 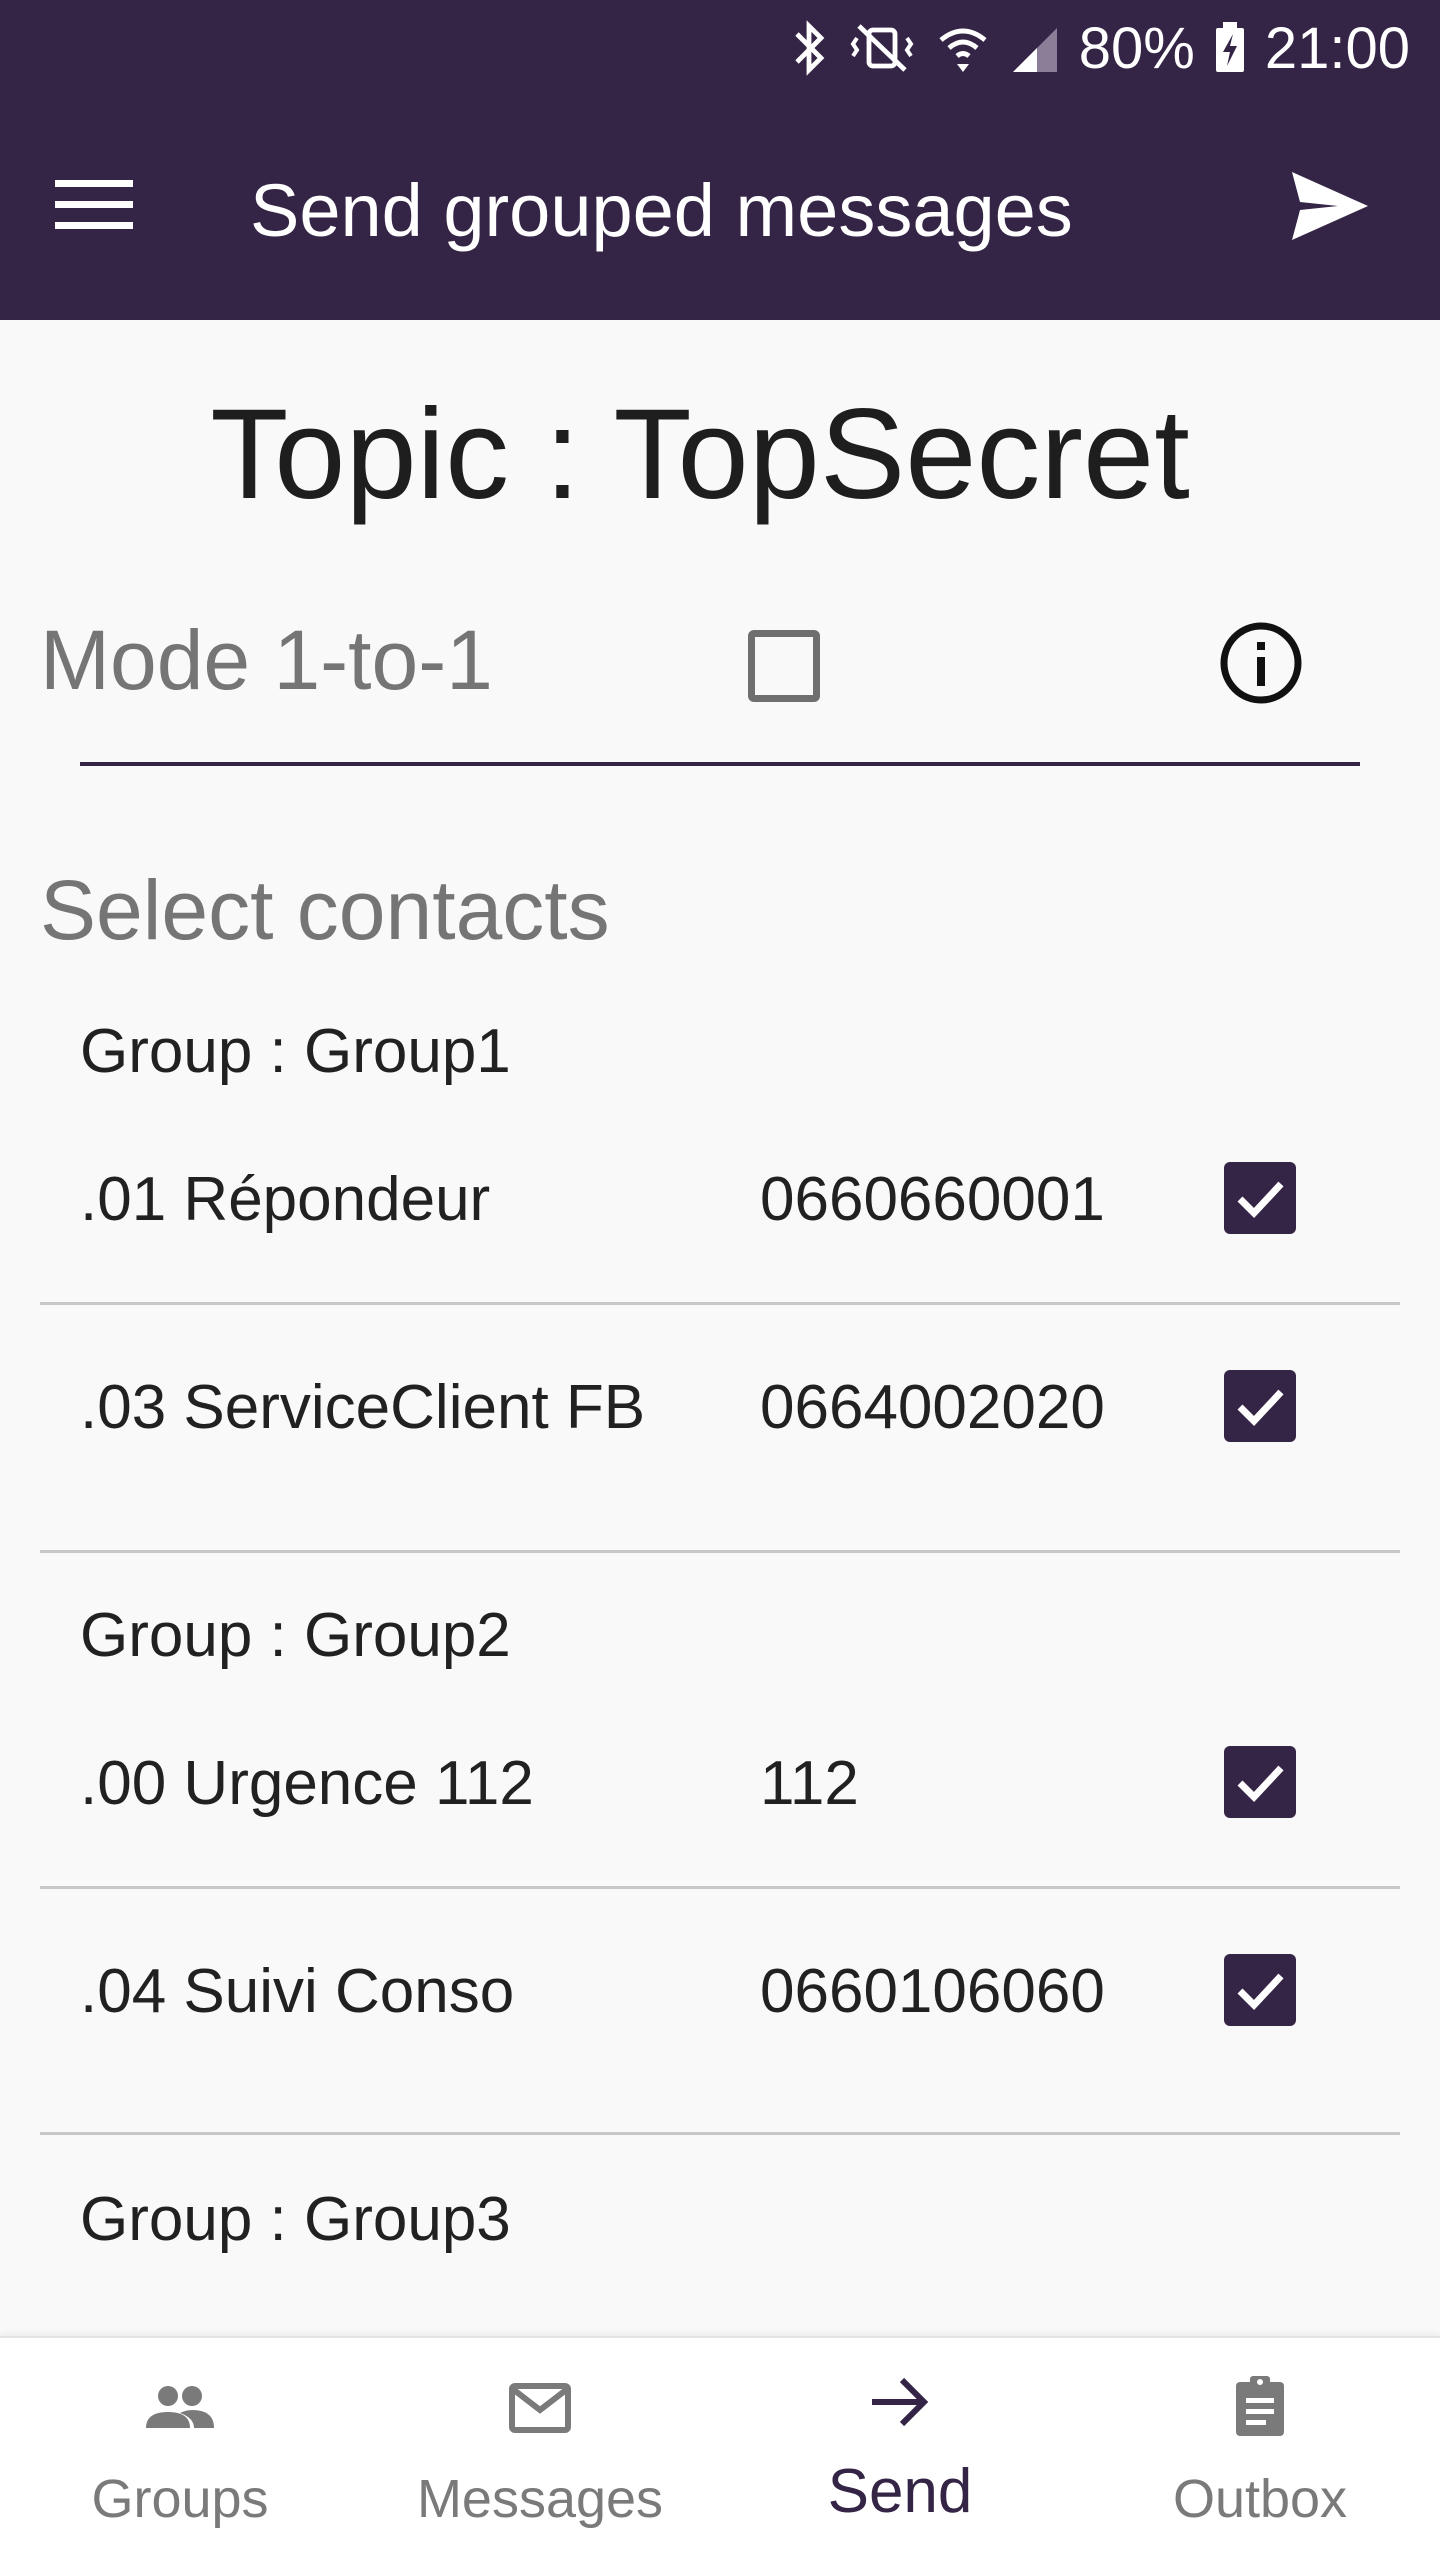 I want to click on app-title: Send grouped messages, so click(x=661, y=210).